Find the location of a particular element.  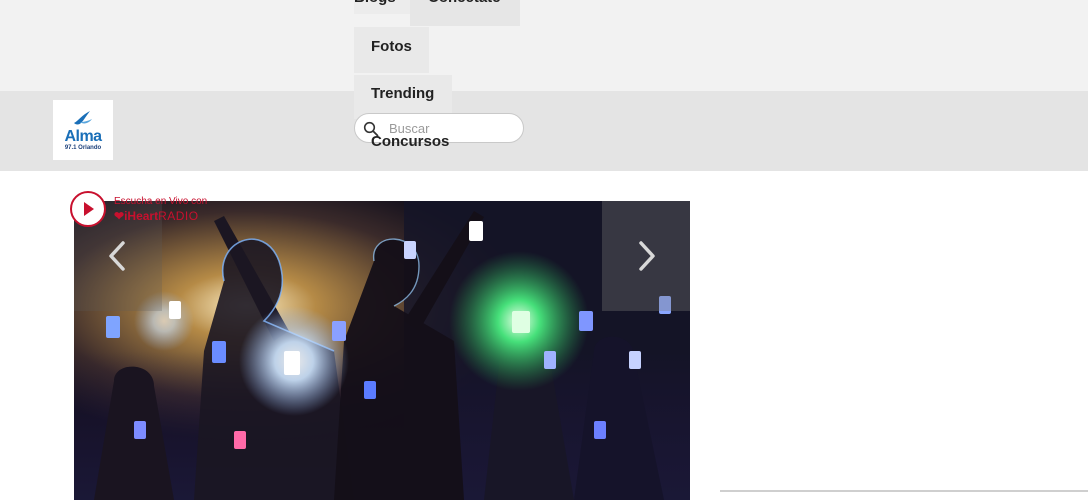

brand-suffix: RADIO is located at coordinates (178, 216).